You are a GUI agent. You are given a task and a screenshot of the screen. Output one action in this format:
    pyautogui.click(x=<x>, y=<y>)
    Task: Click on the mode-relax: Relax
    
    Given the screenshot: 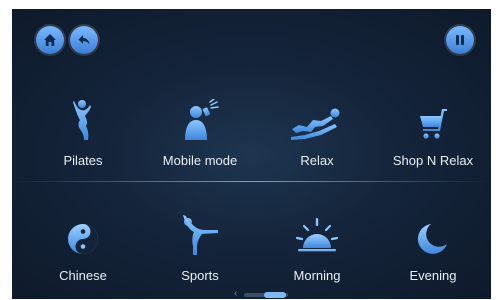 What is the action you would take?
    pyautogui.click(x=317, y=132)
    